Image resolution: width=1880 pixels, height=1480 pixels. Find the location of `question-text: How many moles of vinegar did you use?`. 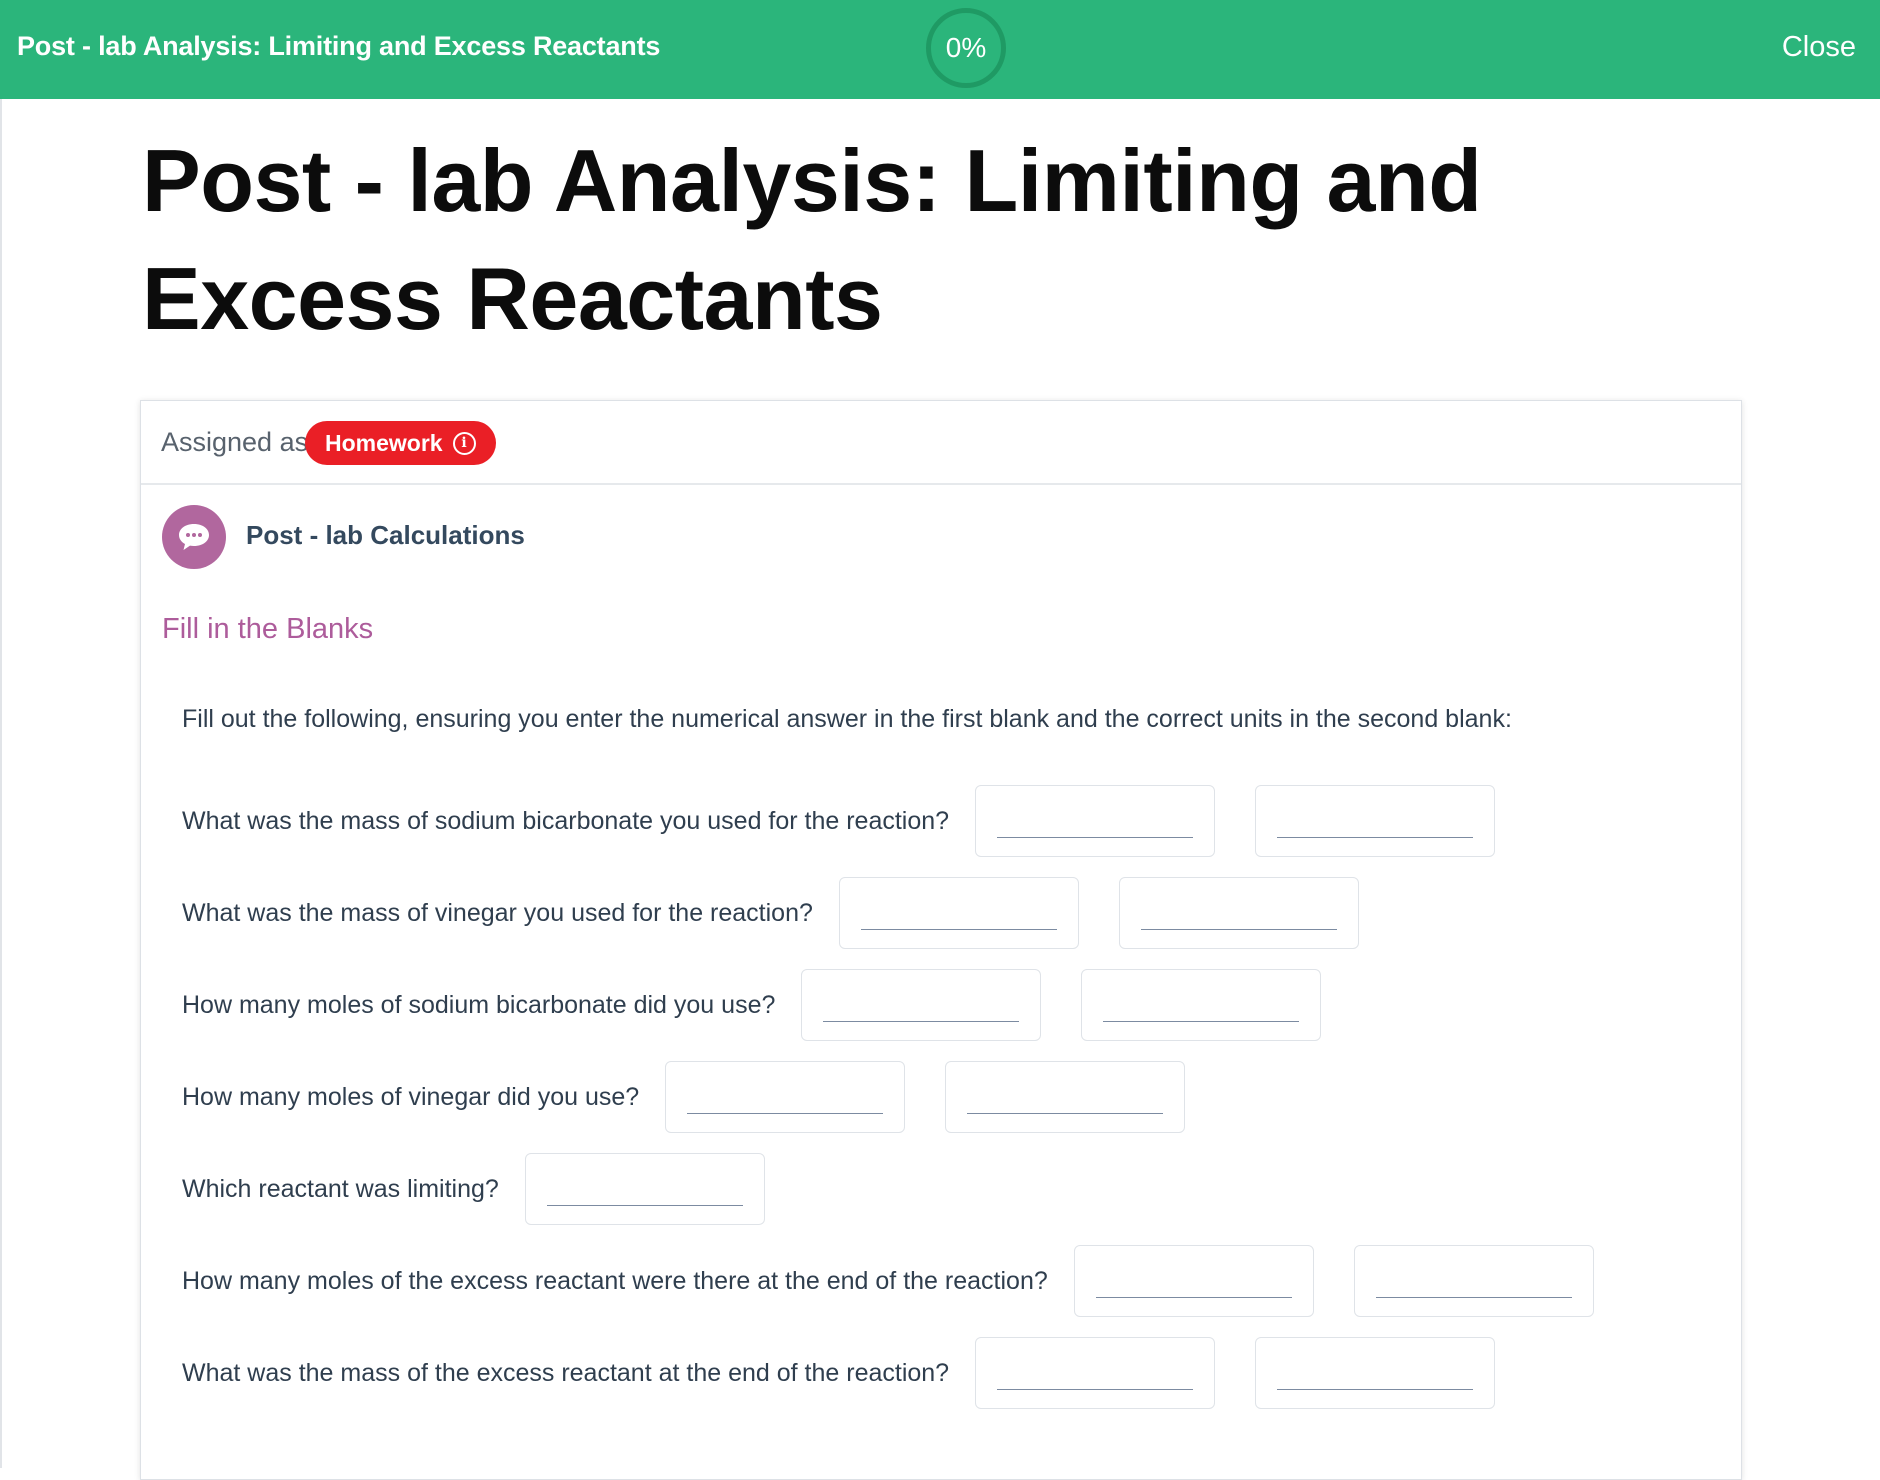

question-text: How many moles of vinegar did you use? is located at coordinates (411, 1096).